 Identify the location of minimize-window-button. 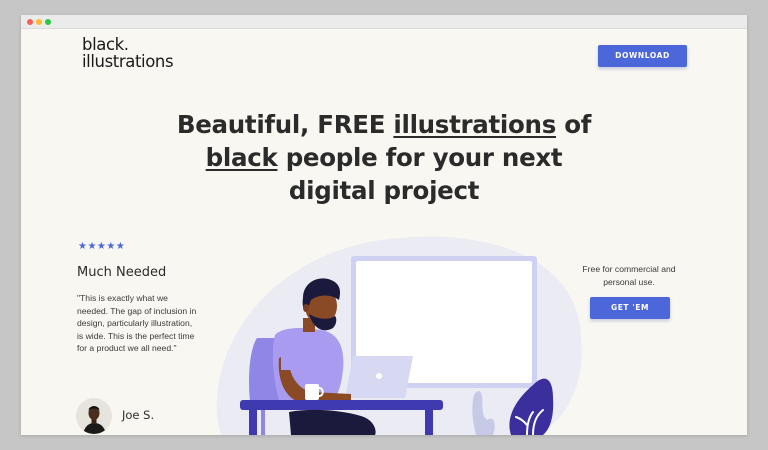
(39, 22).